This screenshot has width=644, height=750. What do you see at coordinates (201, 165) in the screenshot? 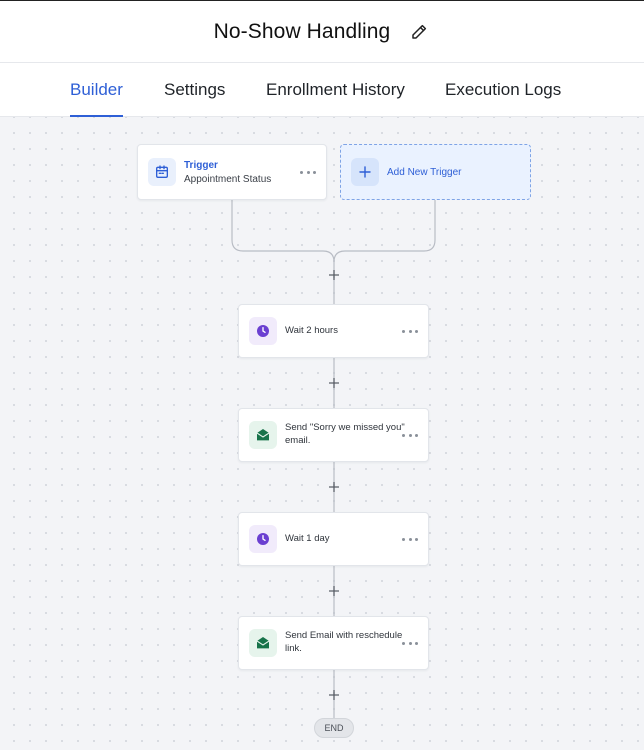
I see `trigger-title: Trigger` at bounding box center [201, 165].